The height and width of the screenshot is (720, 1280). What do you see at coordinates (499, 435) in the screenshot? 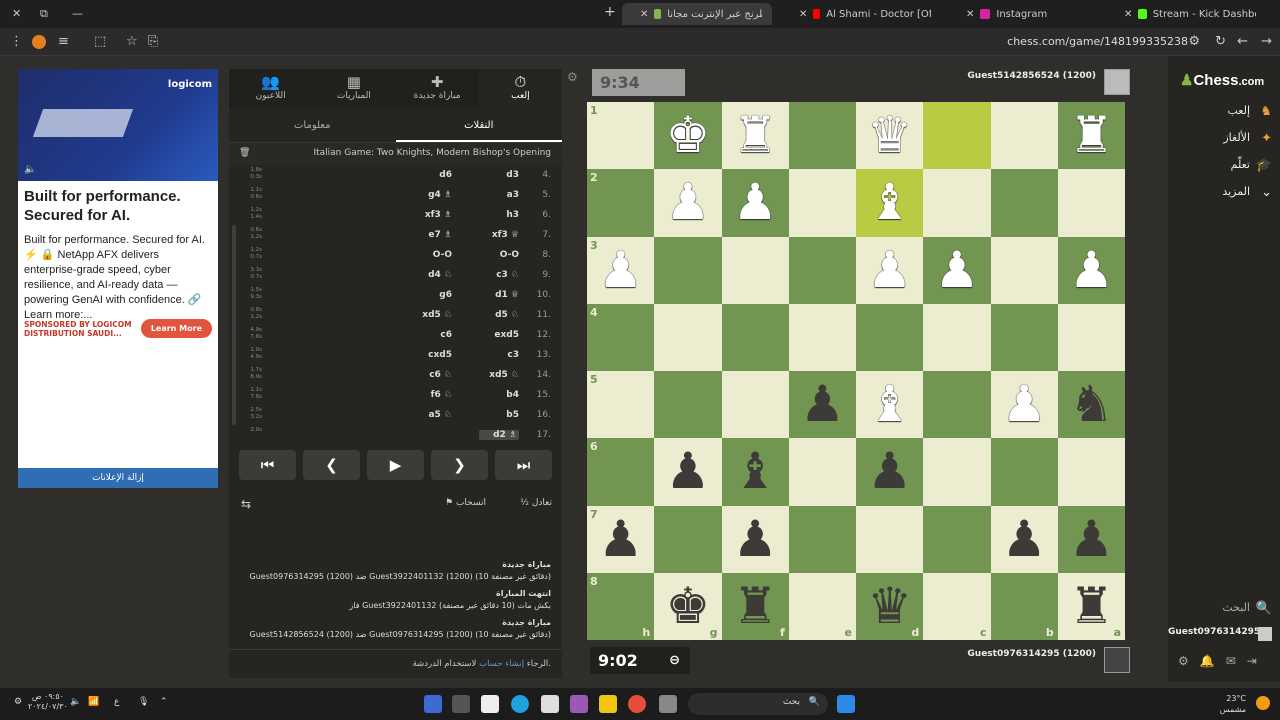
I see `white-move: d2 ♗` at bounding box center [499, 435].